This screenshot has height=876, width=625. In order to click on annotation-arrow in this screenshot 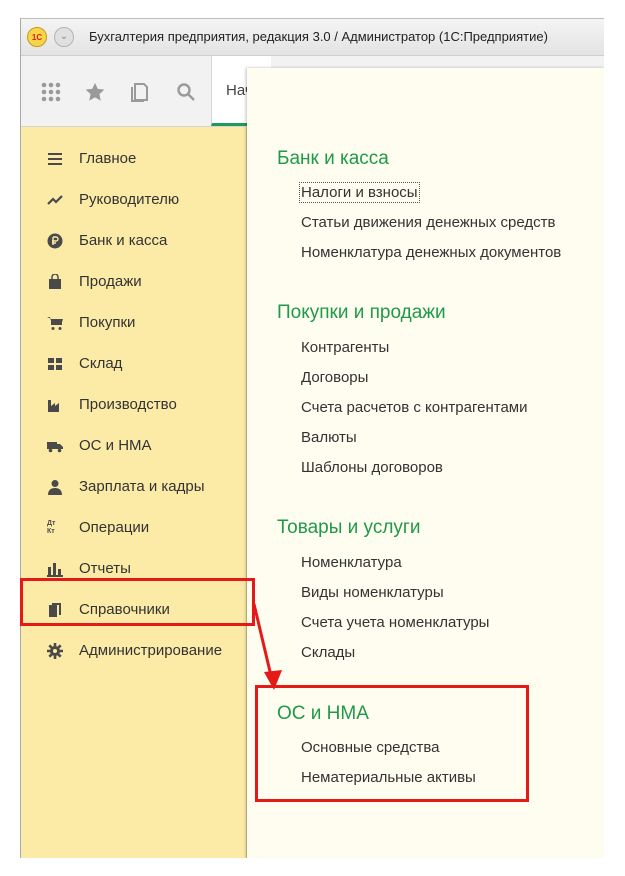, I will do `click(267, 646)`.